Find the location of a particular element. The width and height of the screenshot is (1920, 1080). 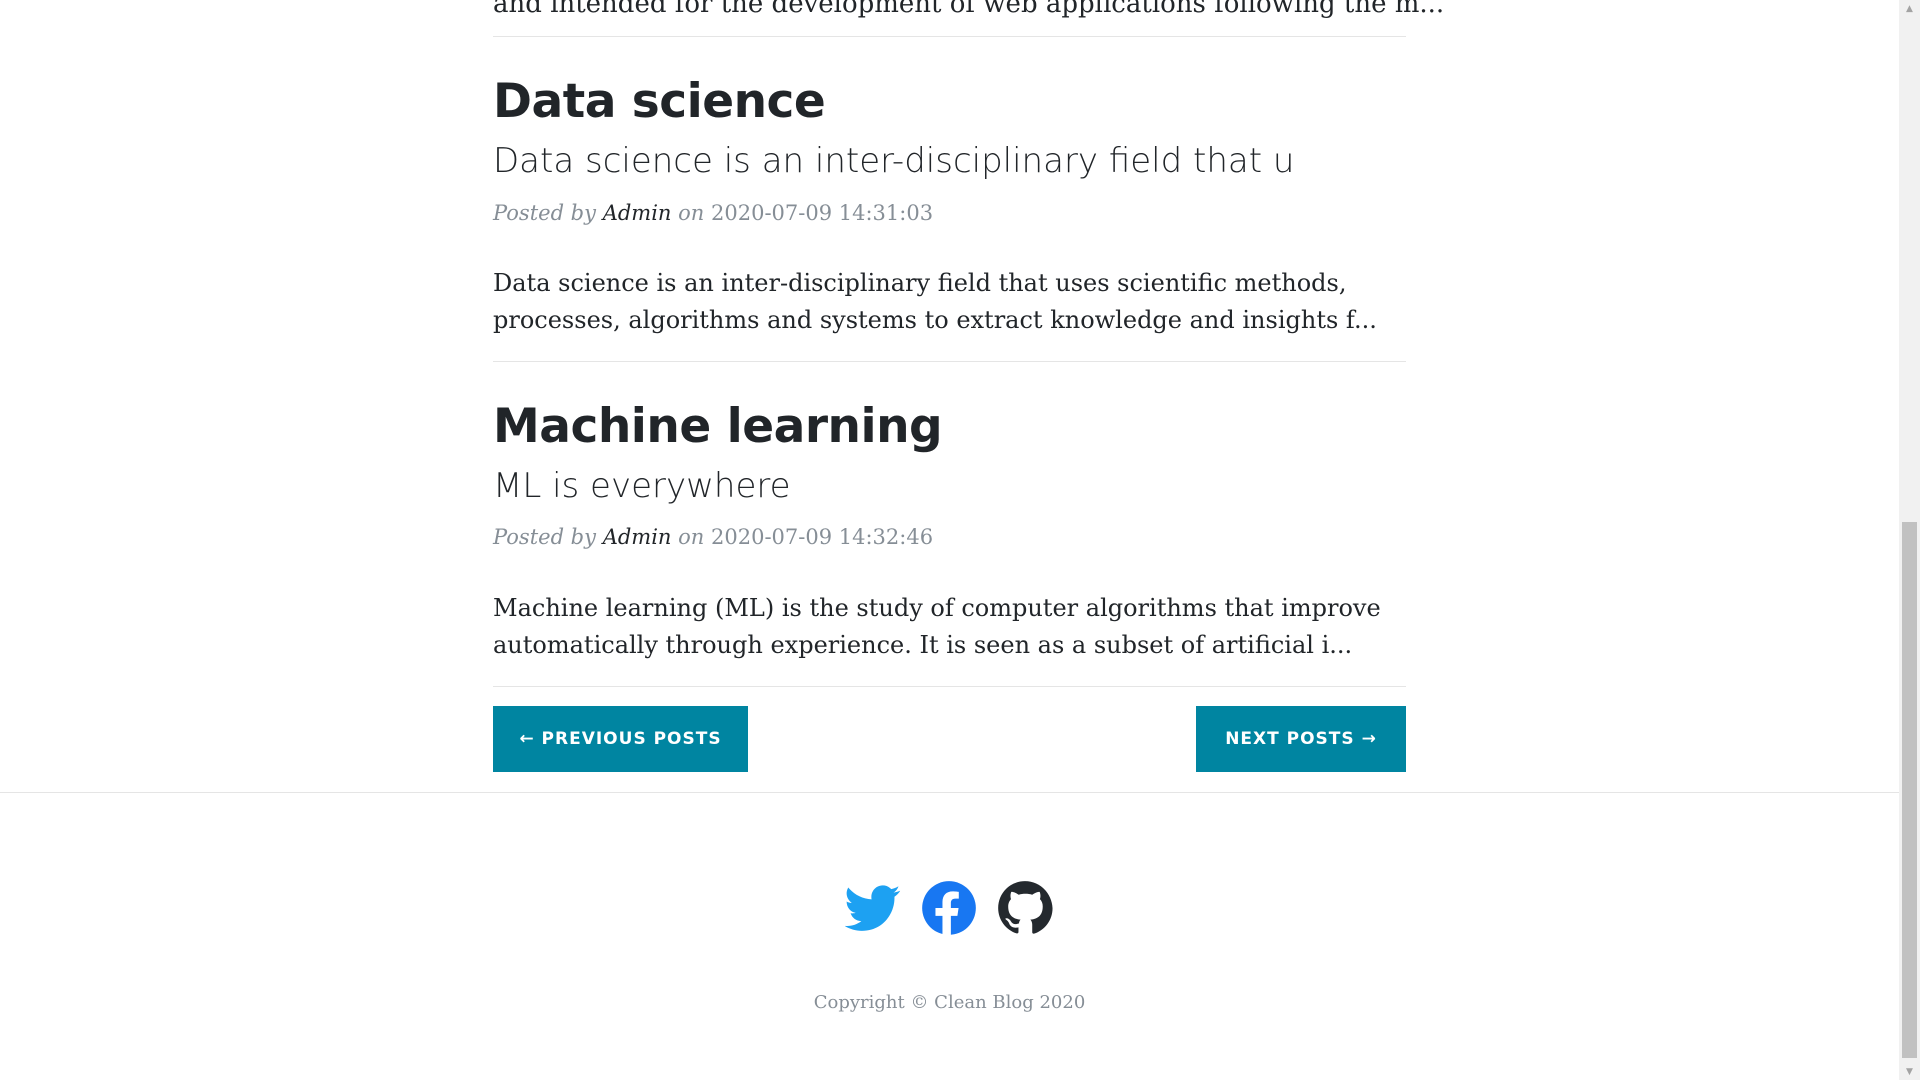

post-date: 2020-07-09 14:31:03 is located at coordinates (822, 213).